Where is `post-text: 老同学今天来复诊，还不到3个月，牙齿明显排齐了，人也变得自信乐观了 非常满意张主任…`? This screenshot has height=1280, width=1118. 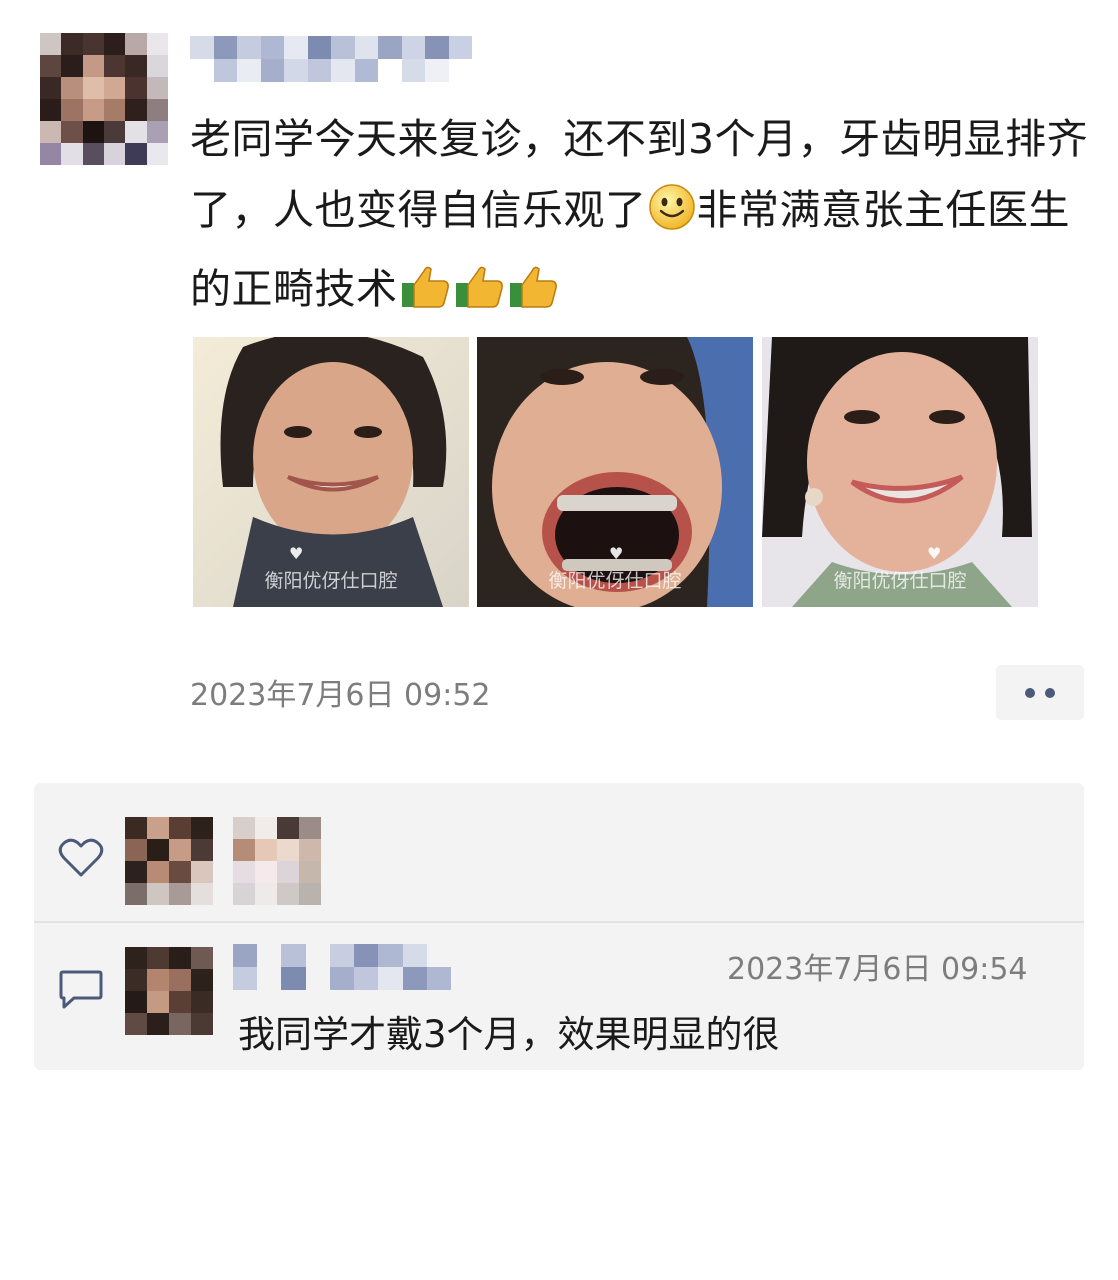 post-text: 老同学今天来复诊，还不到3个月，牙齿明显排齐了，人也变得自信乐观了 非常满意张主任… is located at coordinates (640, 218).